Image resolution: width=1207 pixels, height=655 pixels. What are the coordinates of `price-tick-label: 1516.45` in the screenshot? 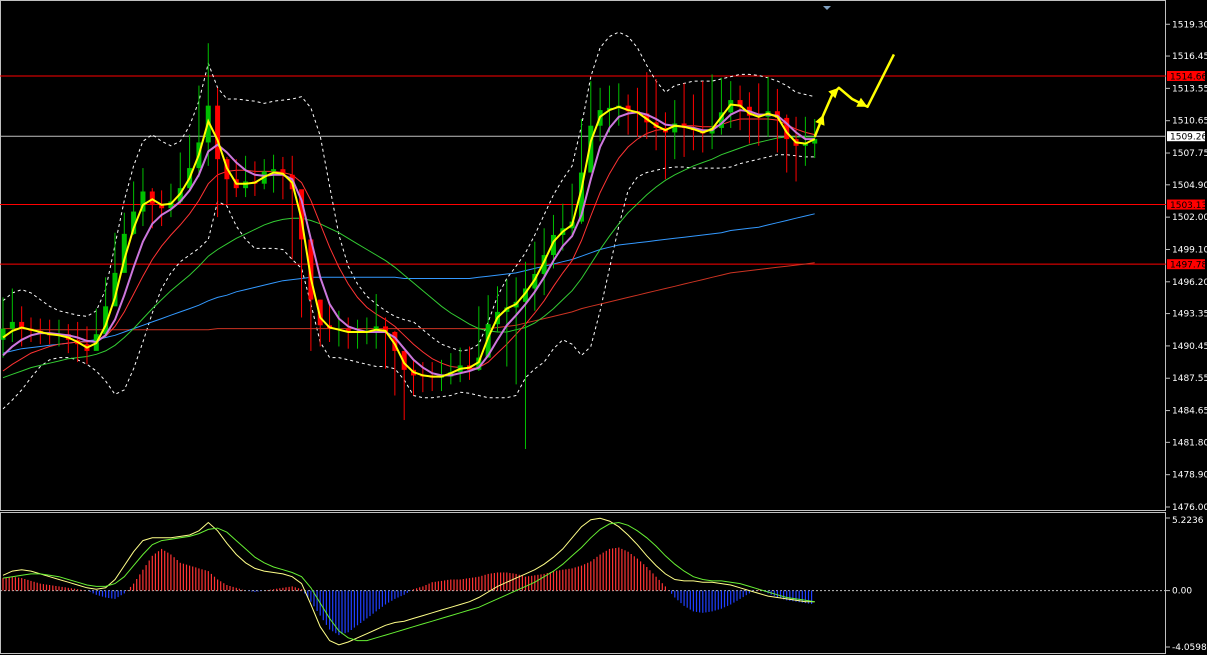 It's located at (1189, 57).